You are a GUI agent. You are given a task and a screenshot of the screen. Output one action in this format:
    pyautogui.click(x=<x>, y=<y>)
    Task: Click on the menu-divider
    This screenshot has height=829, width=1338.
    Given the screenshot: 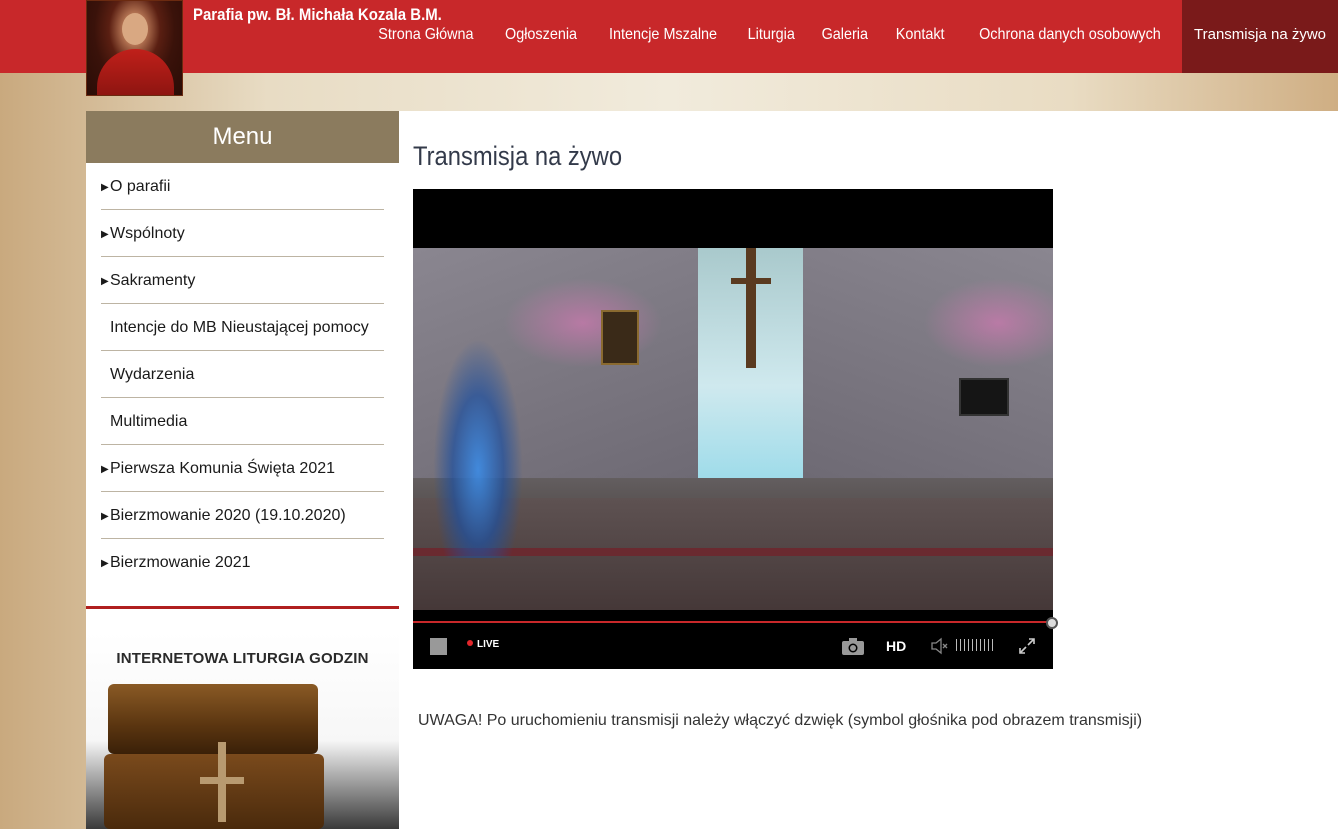 What is the action you would take?
    pyautogui.click(x=242, y=607)
    